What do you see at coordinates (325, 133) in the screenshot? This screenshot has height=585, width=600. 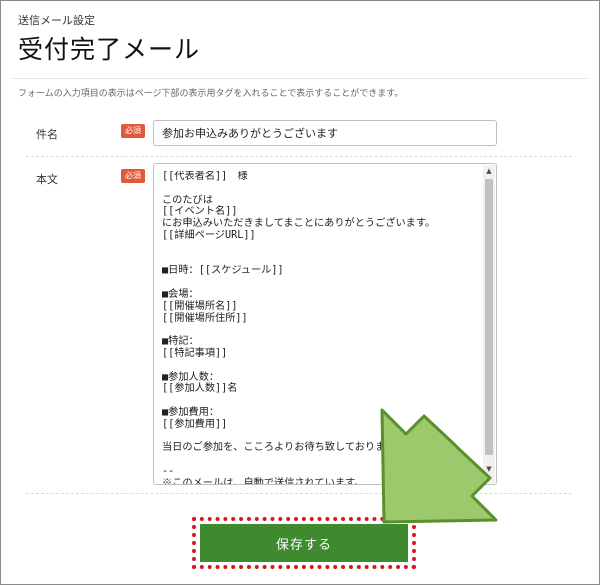 I see `subject-input` at bounding box center [325, 133].